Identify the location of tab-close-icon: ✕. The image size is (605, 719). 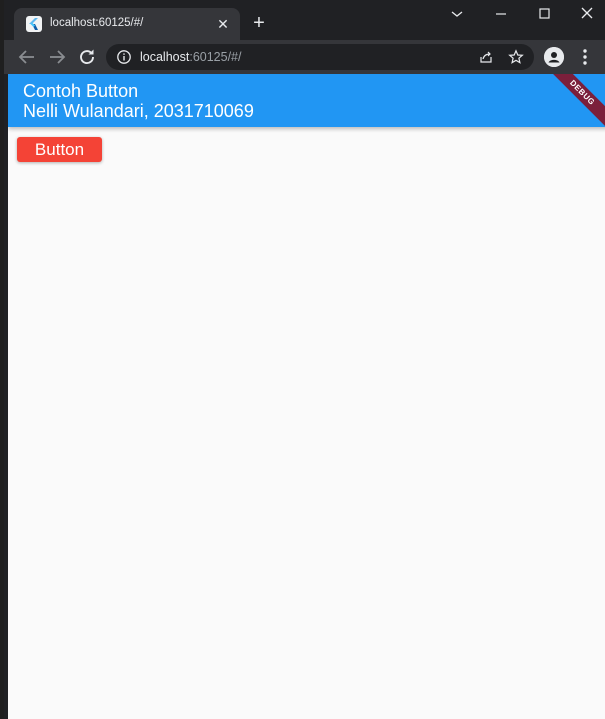
(223, 24).